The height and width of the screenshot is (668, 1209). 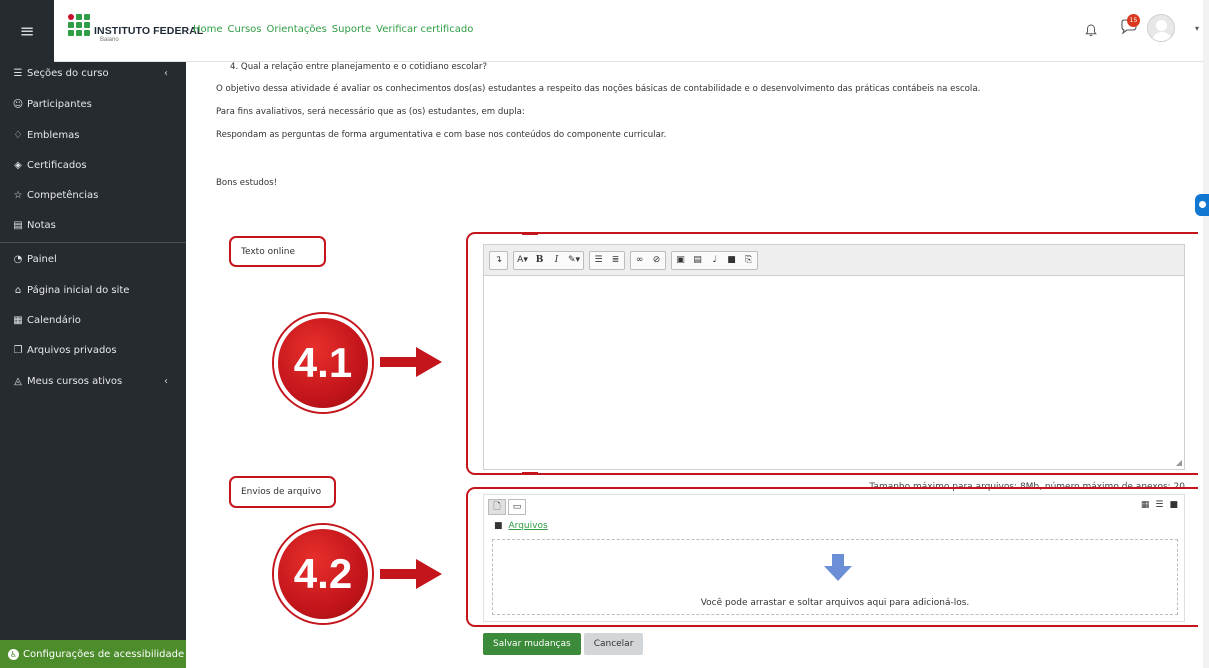 What do you see at coordinates (18, 195) in the screenshot?
I see `star-icon: ☆` at bounding box center [18, 195].